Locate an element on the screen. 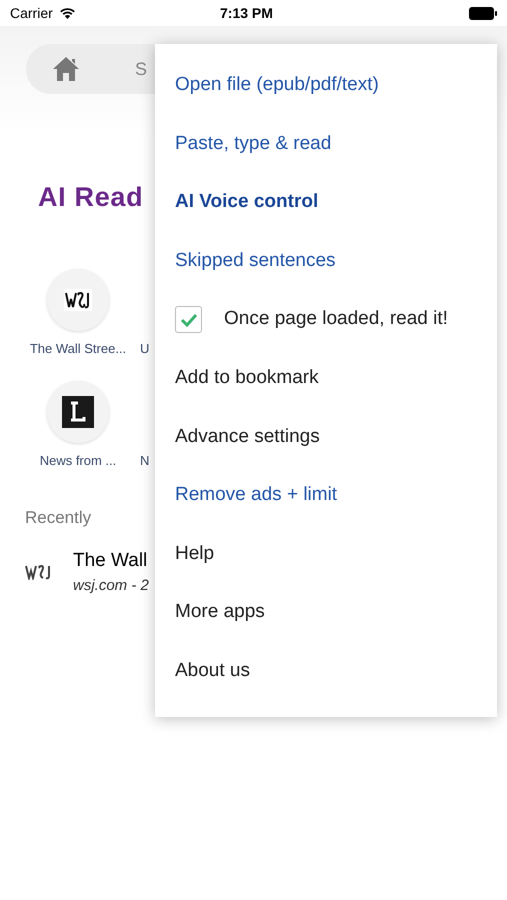 The width and height of the screenshot is (507, 900). menu-item: Open file (epub/pdf/text) is located at coordinates (326, 85).